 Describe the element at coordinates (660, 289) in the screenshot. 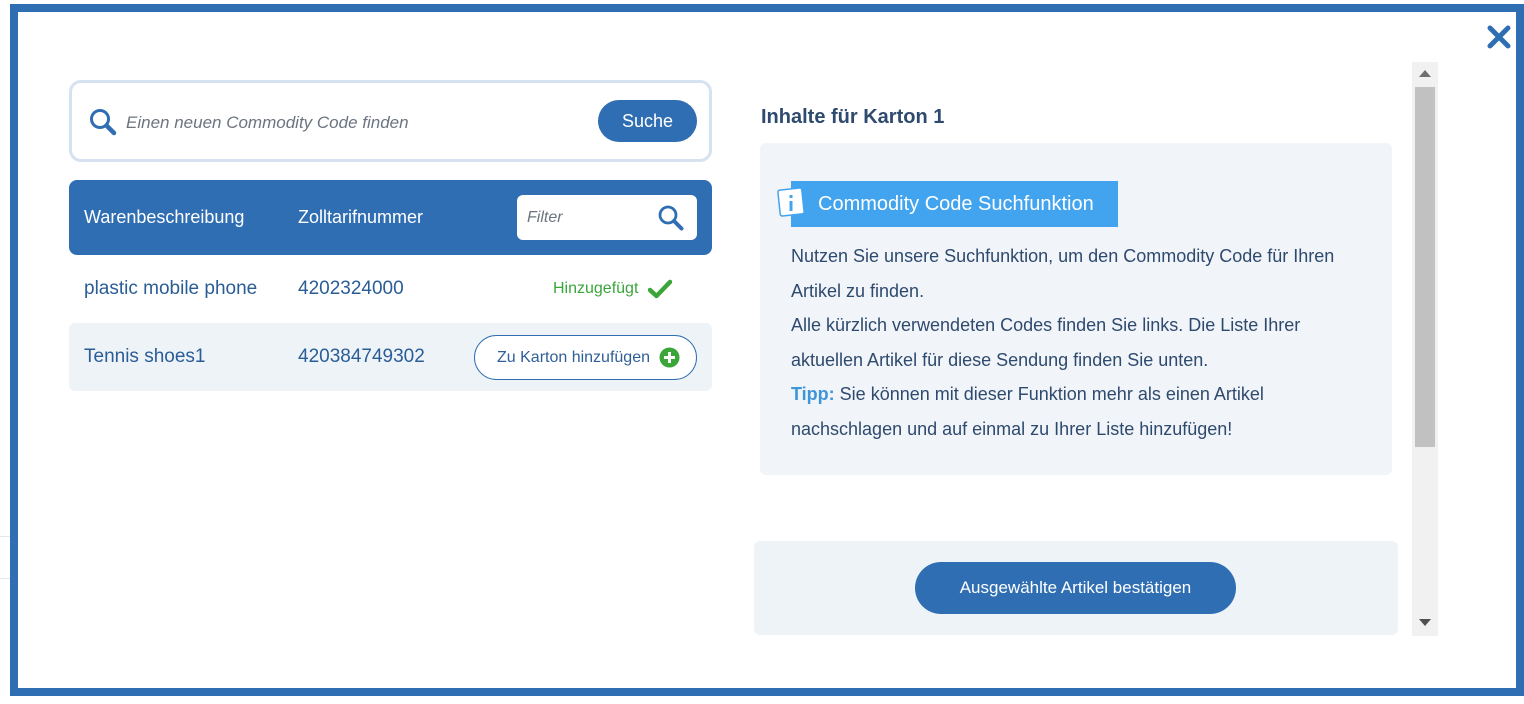

I see `checkmark-icon` at that location.